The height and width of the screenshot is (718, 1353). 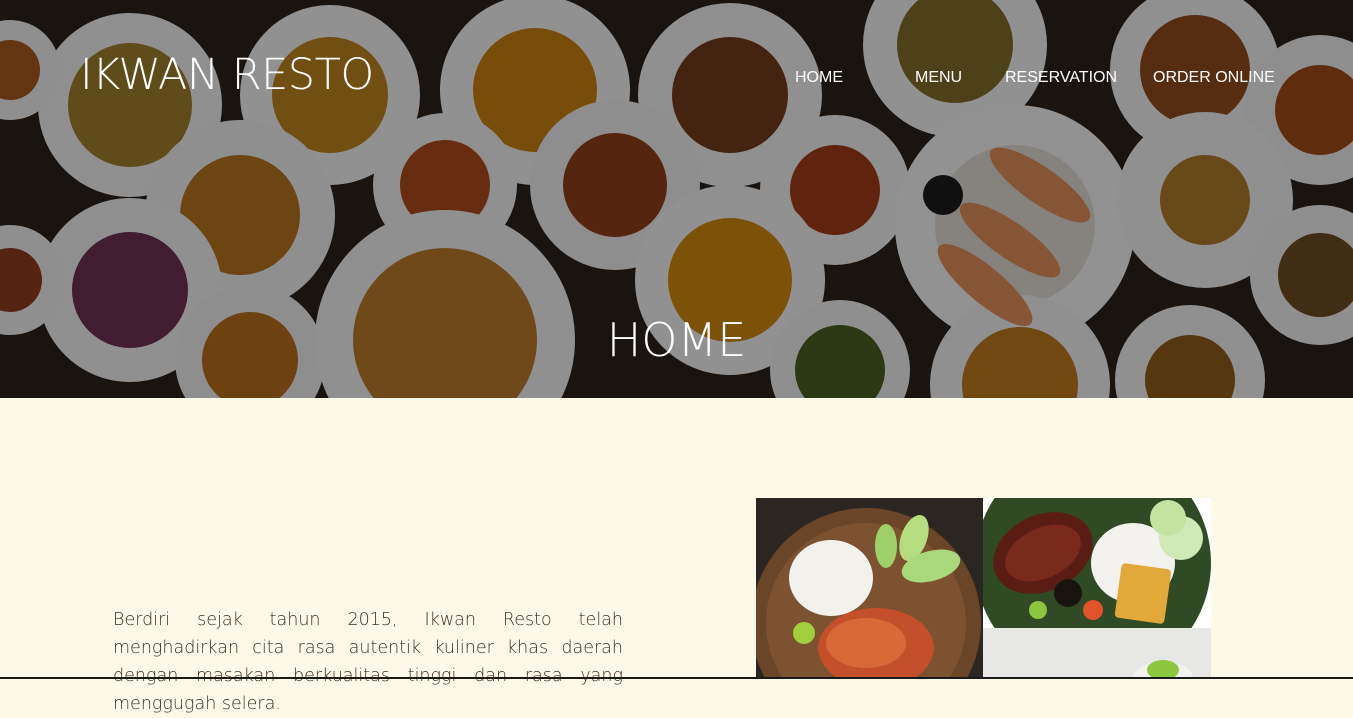 I want to click on ikan-bakar-plate-photo, so click(x=1097, y=563).